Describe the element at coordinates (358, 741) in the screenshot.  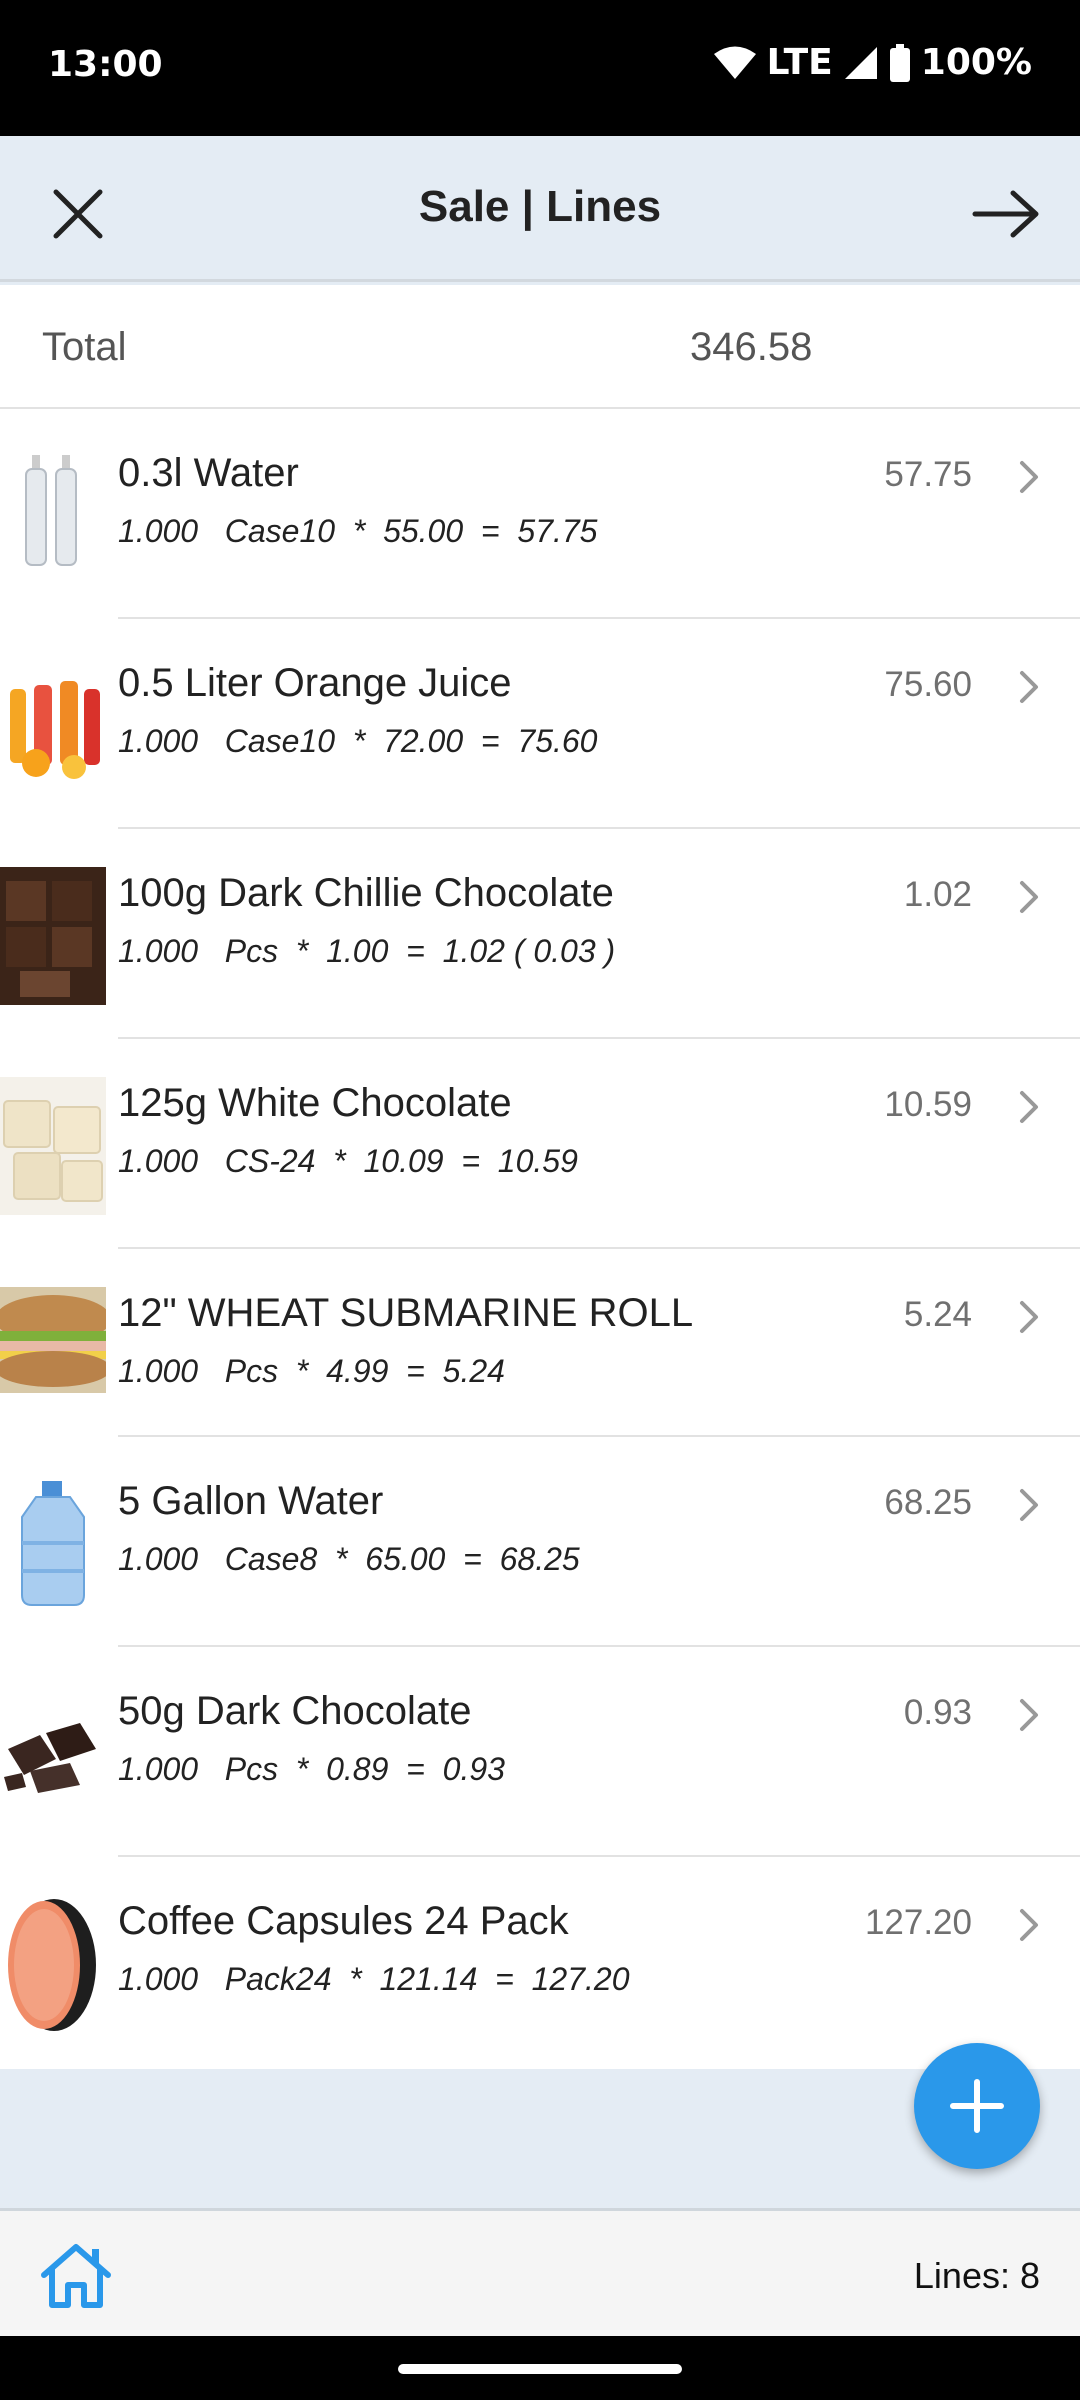
I see `item-calculation: 1.000 Case10 * 72.00 = 75.60` at that location.